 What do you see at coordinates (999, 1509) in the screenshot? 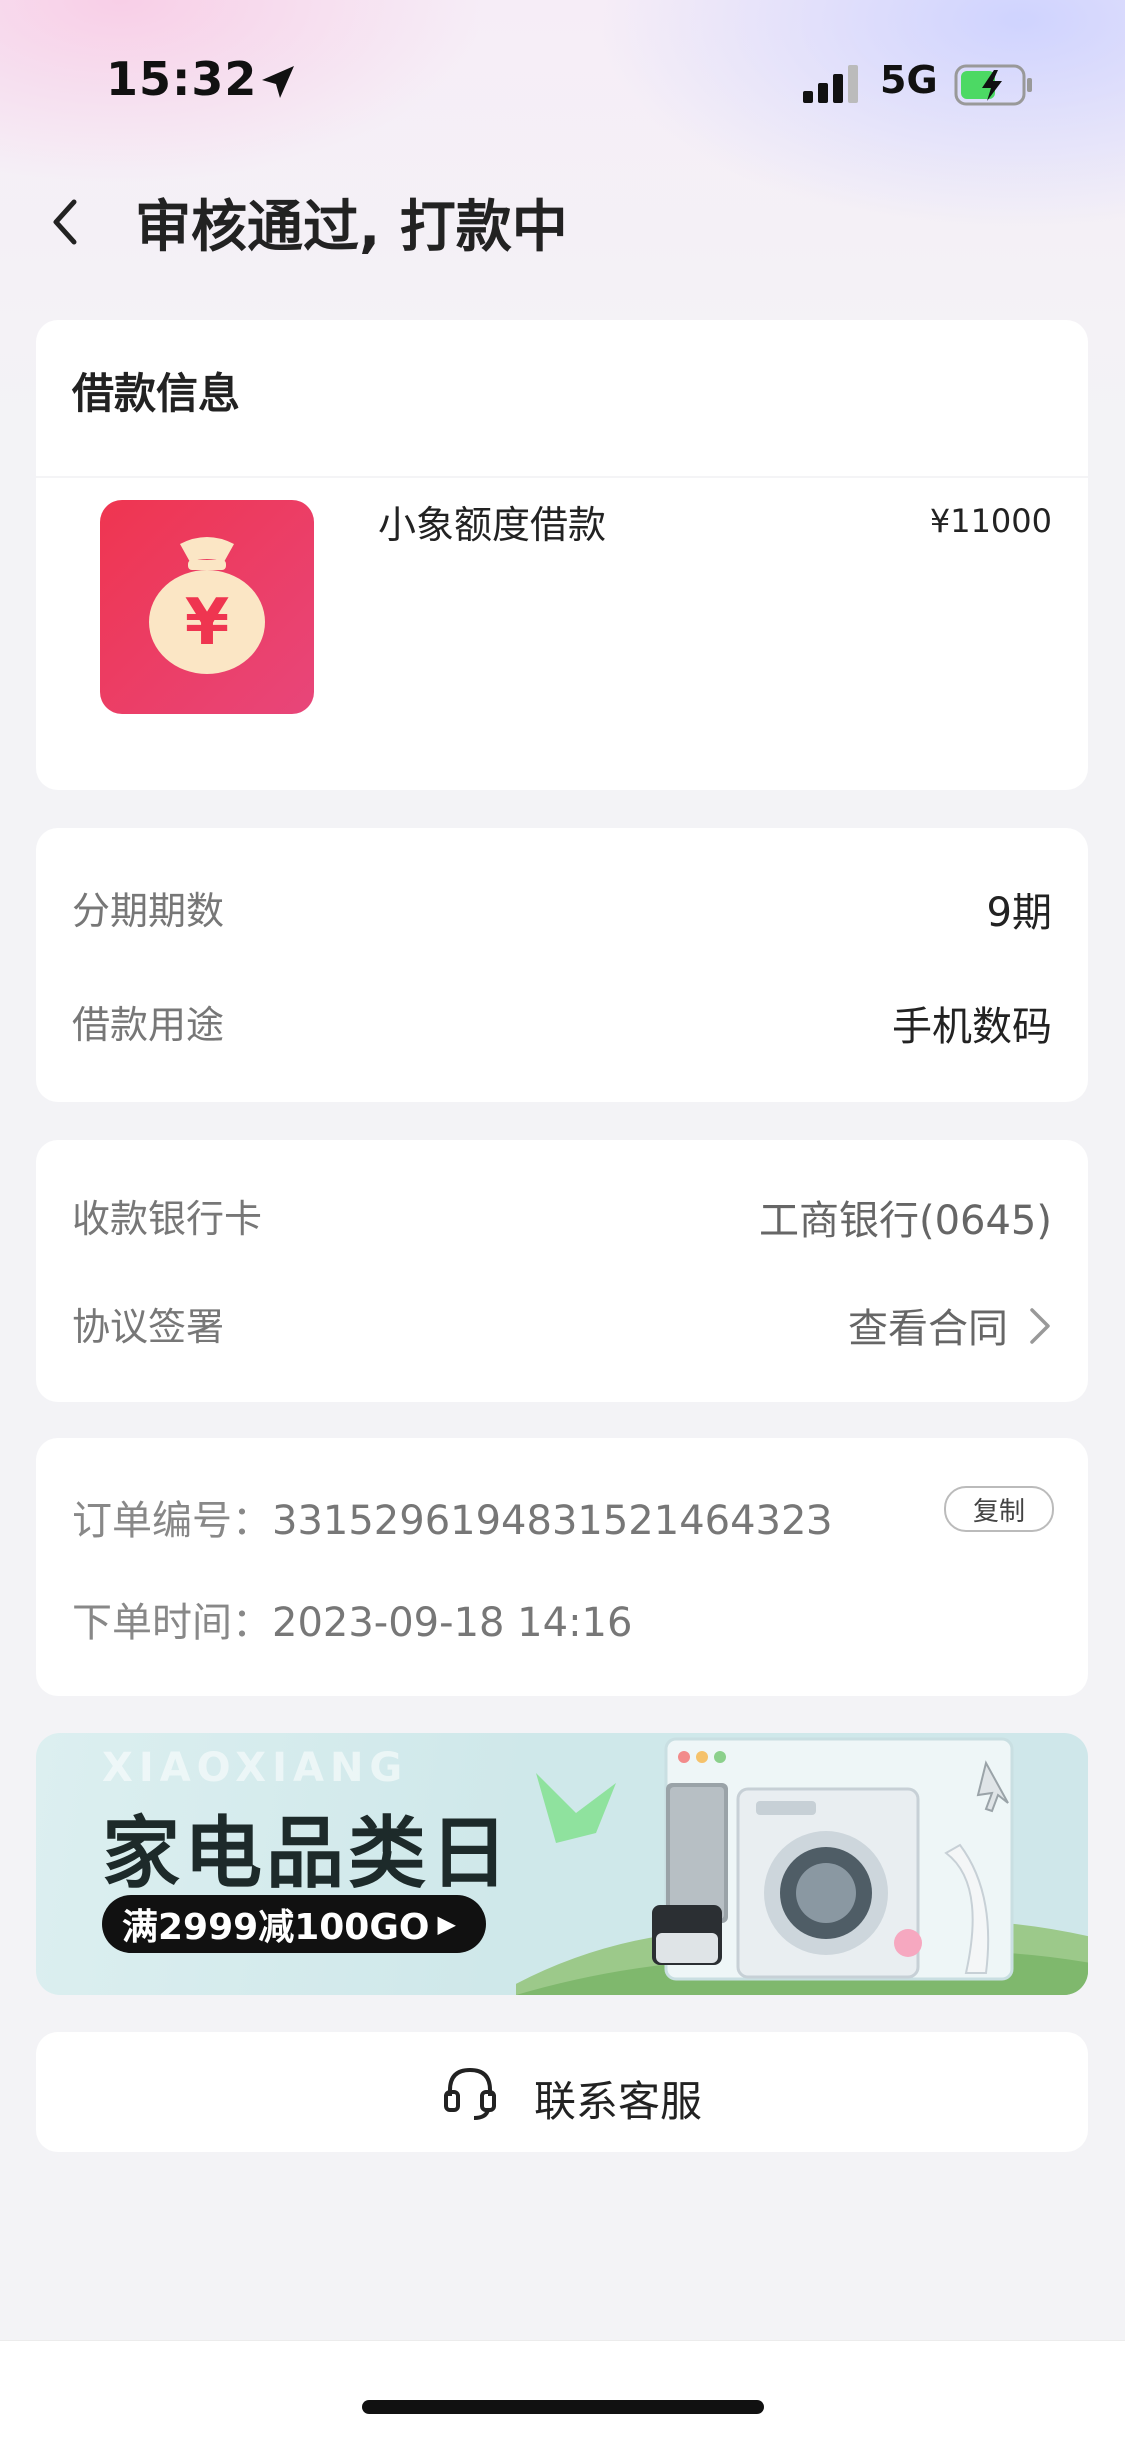
I see `copy-button: 复制` at bounding box center [999, 1509].